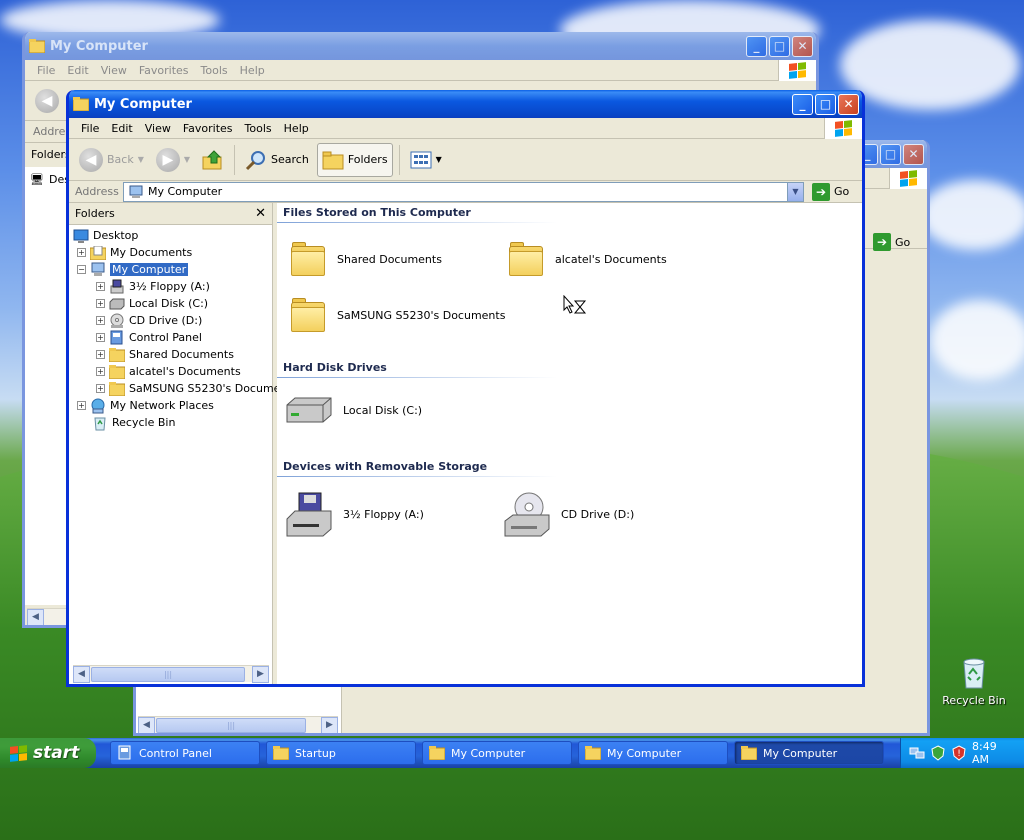 Image resolution: width=1024 pixels, height=840 pixels. Describe the element at coordinates (333, 160) in the screenshot. I see `folders-icon` at that location.